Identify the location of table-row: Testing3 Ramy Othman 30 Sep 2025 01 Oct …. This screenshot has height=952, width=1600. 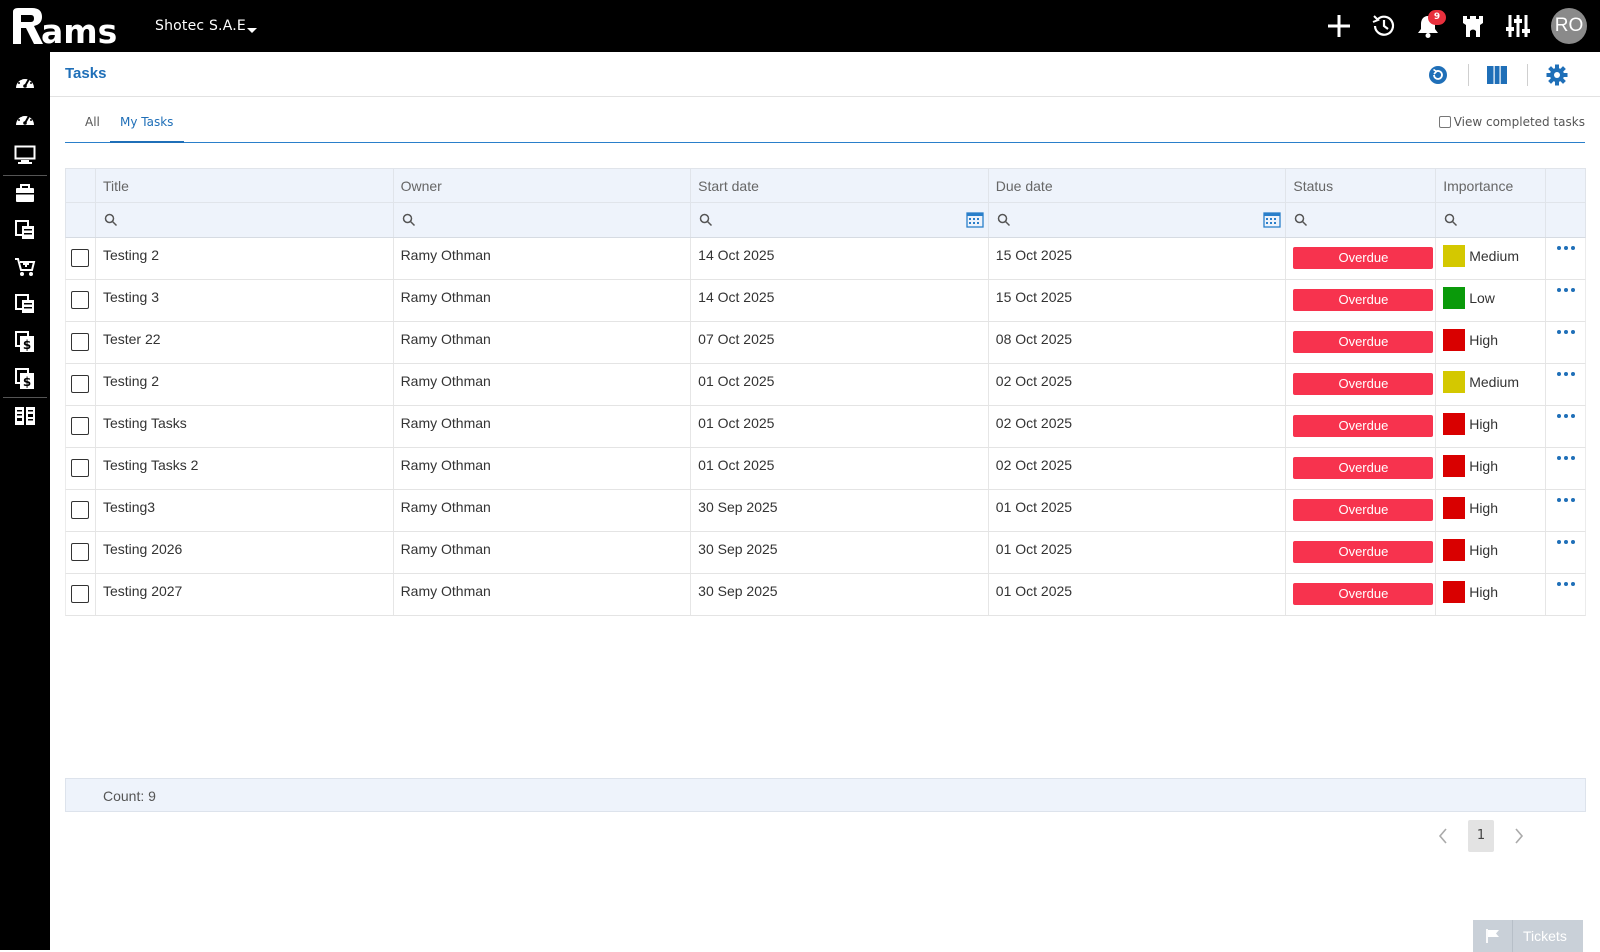
(825, 511).